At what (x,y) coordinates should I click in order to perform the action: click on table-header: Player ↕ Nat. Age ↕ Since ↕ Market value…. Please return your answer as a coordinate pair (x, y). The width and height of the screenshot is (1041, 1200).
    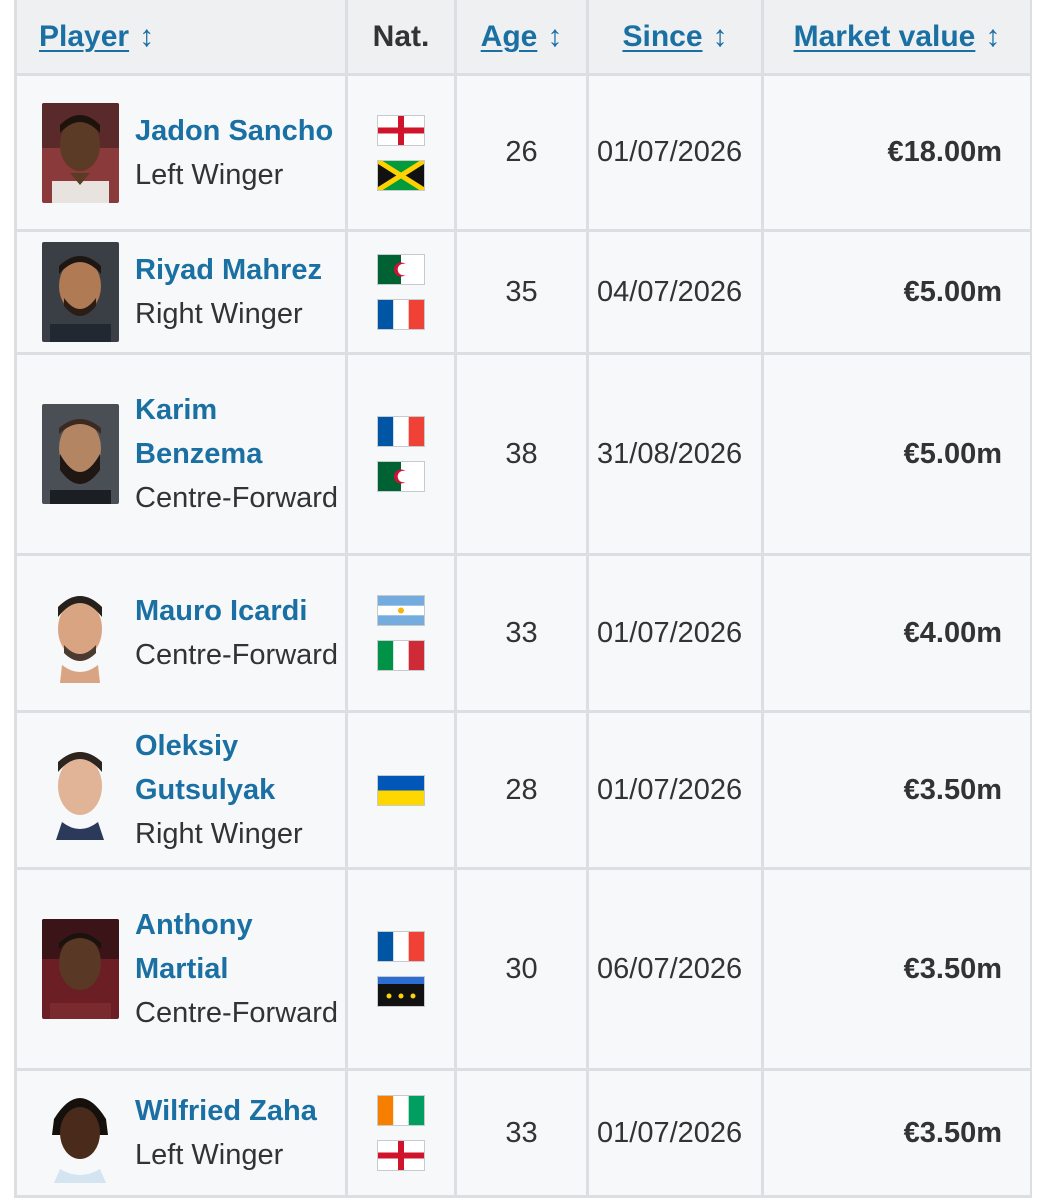
    Looking at the image, I should click on (523, 36).